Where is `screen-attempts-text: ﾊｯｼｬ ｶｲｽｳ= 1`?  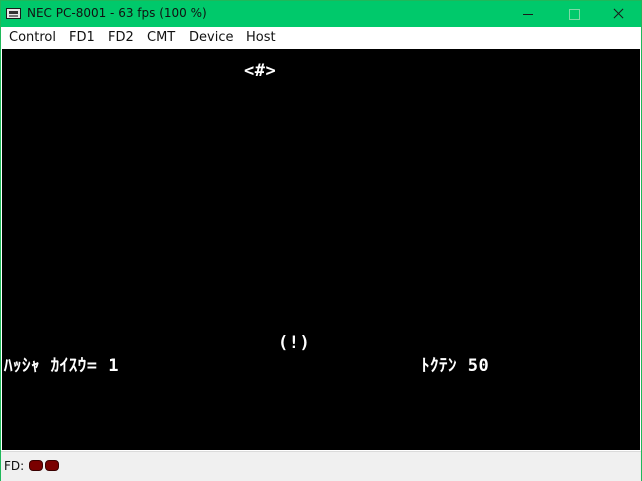 screen-attempts-text: ﾊｯｼｬ ｶｲｽｳ= 1 is located at coordinates (61, 366).